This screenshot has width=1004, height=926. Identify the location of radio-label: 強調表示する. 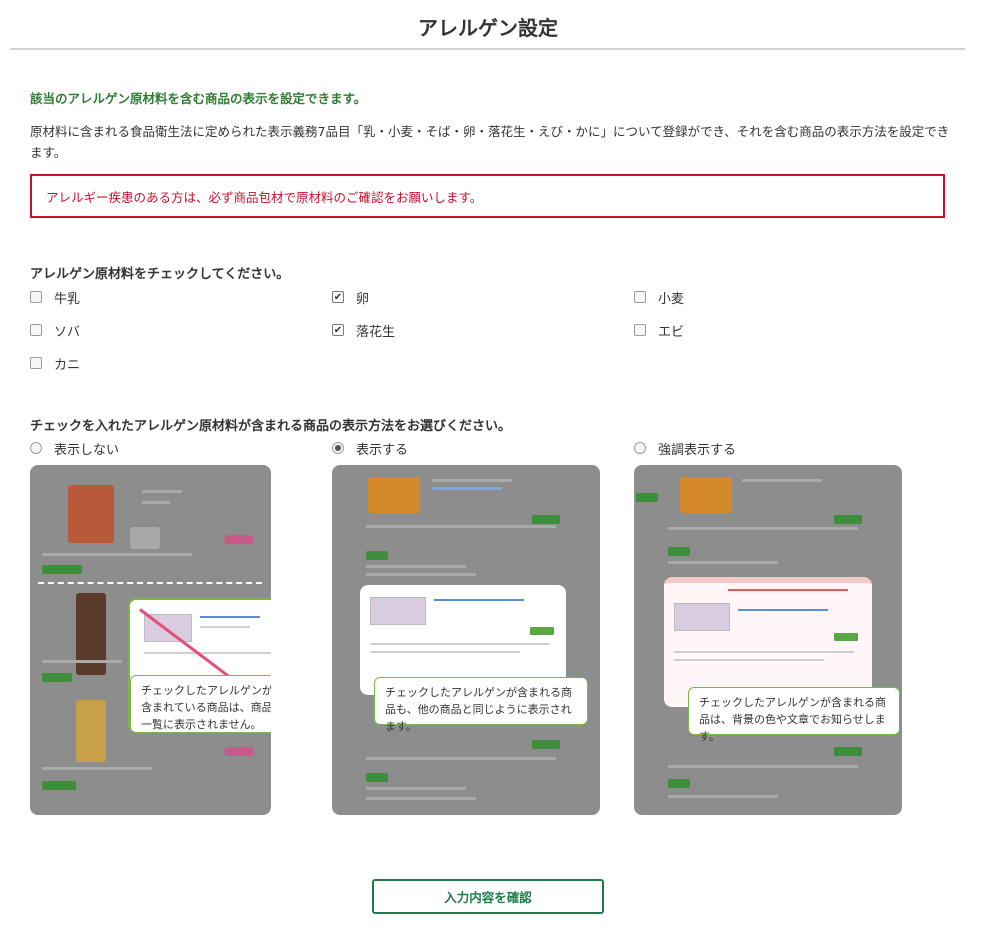
(697, 450).